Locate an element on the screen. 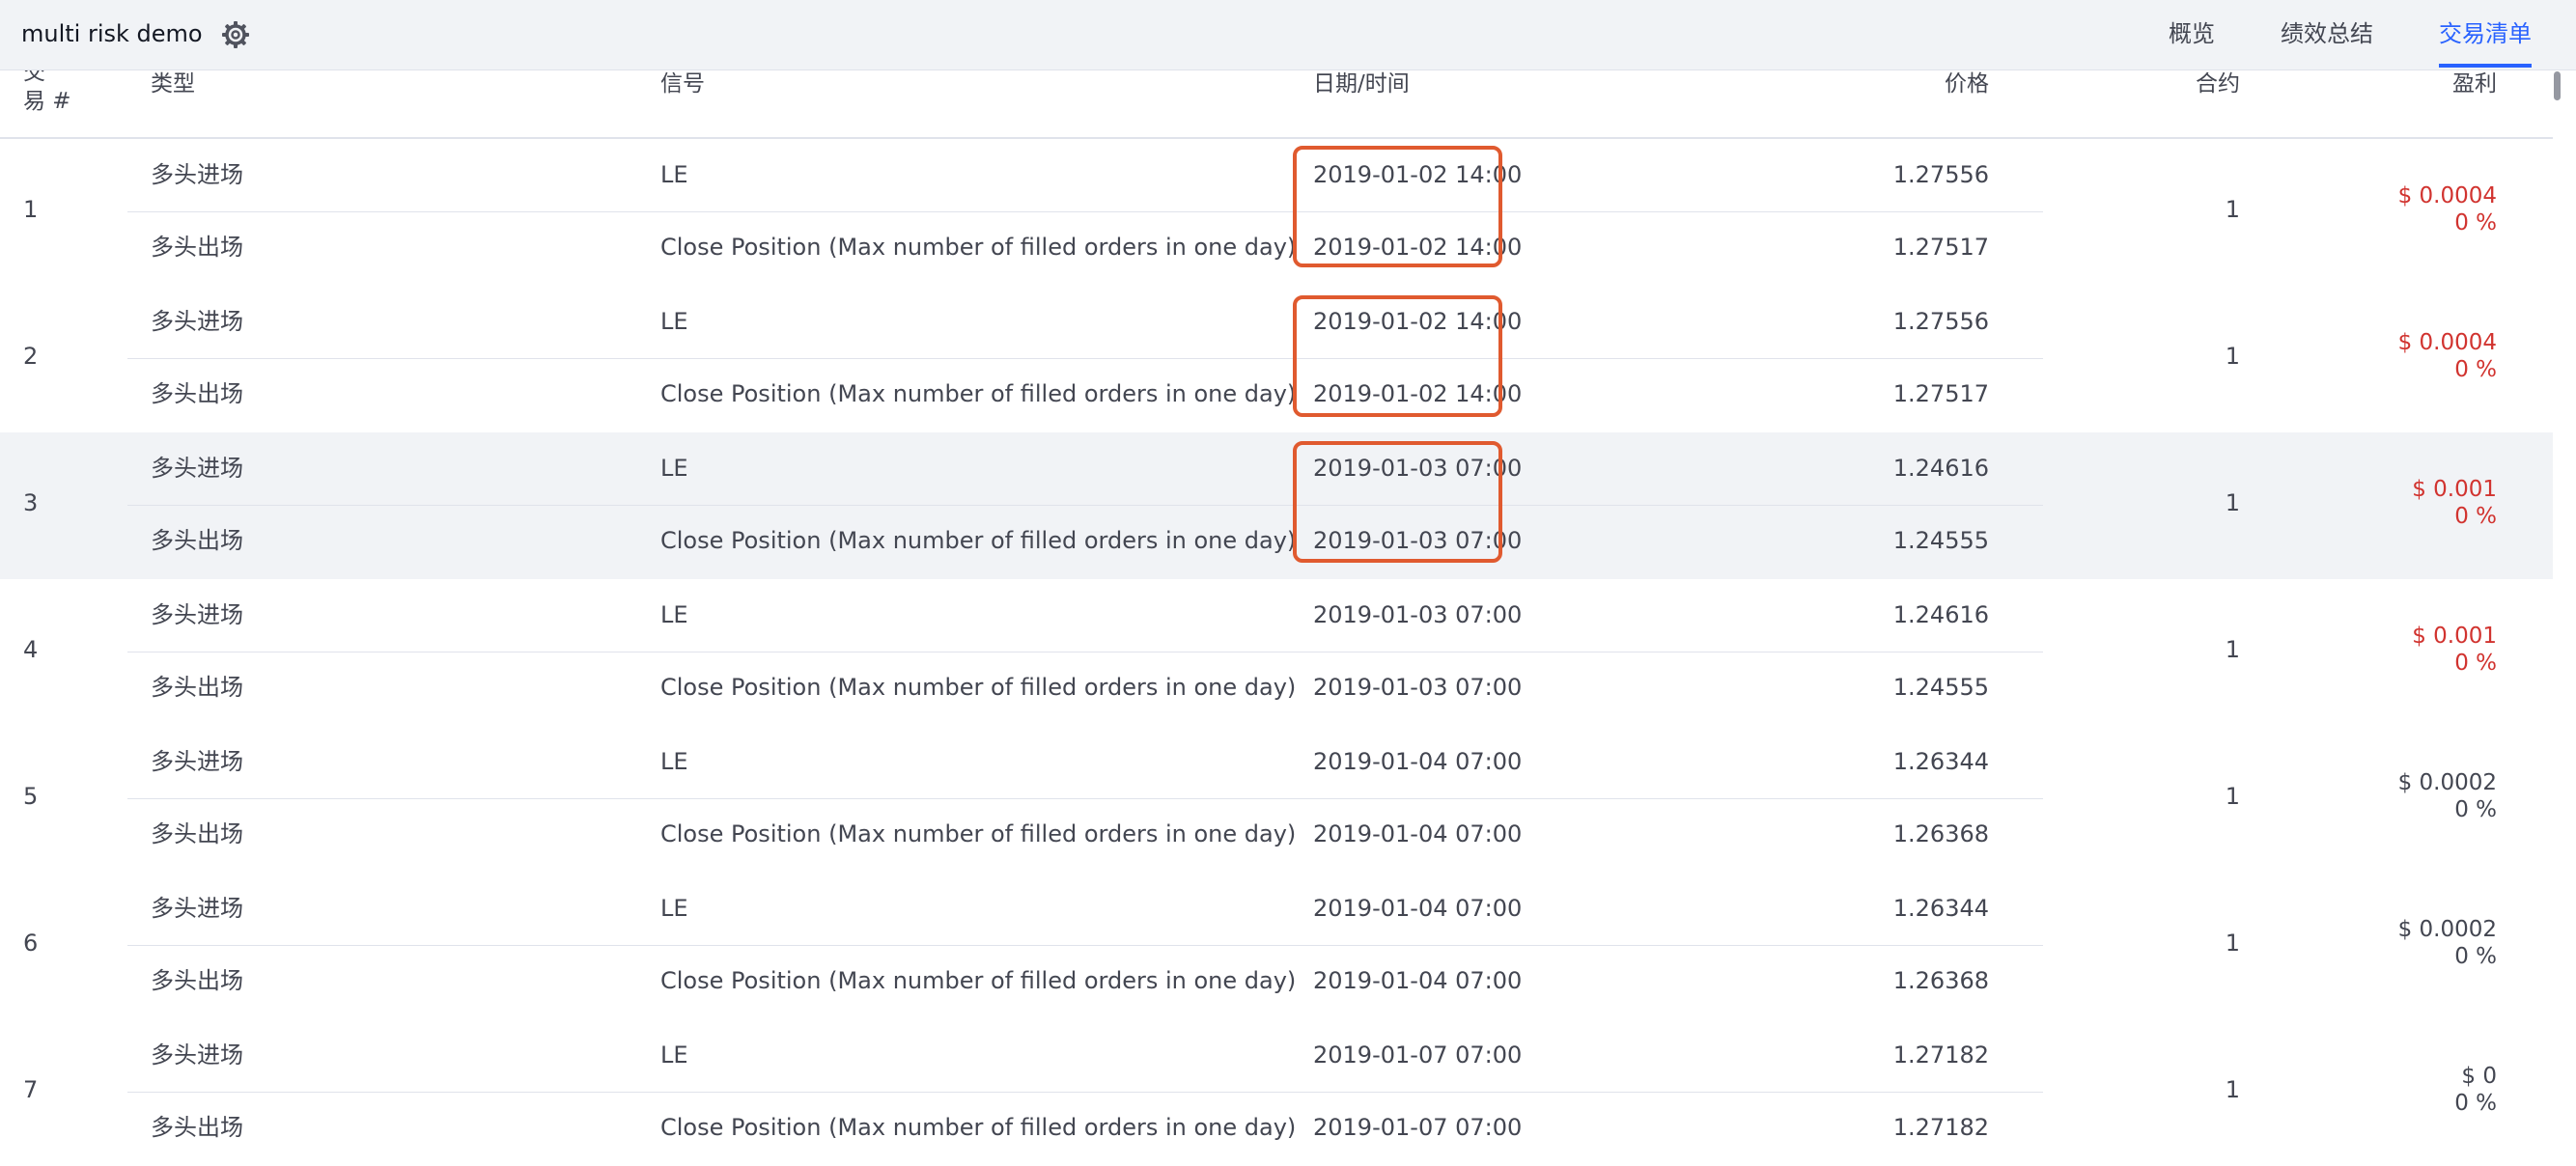  header-price: 价格 is located at coordinates (1893, 83).